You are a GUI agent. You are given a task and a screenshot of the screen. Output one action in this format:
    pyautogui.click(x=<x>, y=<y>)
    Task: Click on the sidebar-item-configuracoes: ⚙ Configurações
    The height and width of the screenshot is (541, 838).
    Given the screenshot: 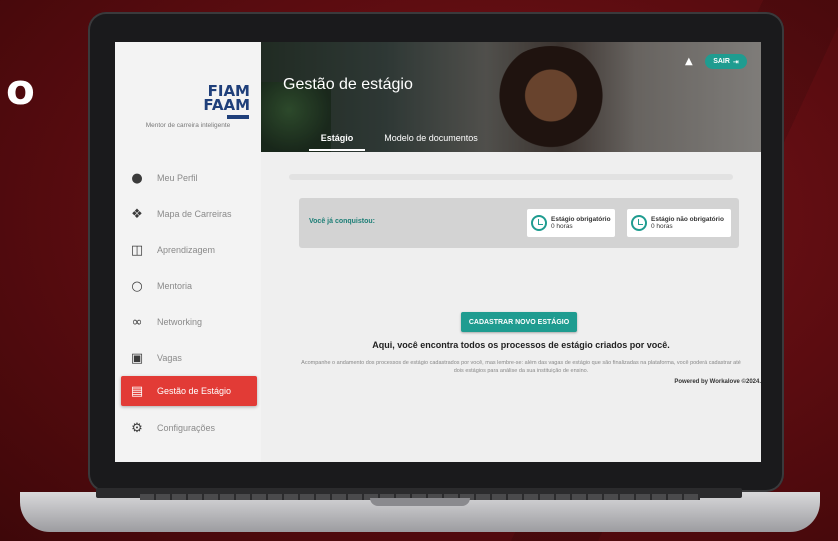 What is the action you would take?
    pyautogui.click(x=189, y=428)
    